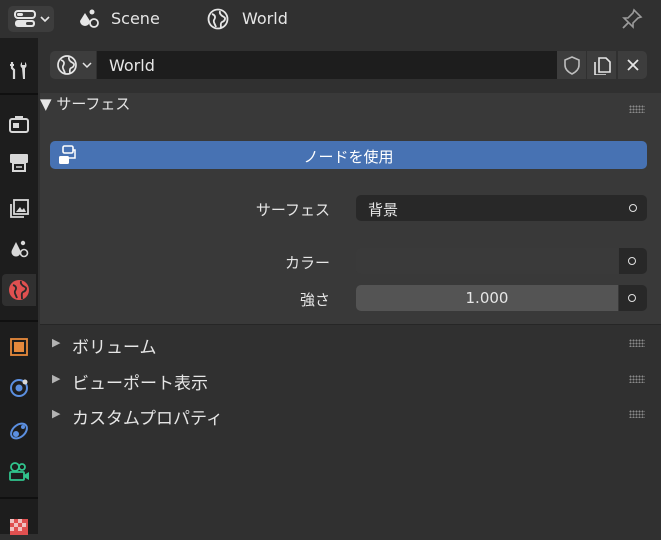 This screenshot has height=540, width=661. I want to click on close-icon, so click(632, 65).